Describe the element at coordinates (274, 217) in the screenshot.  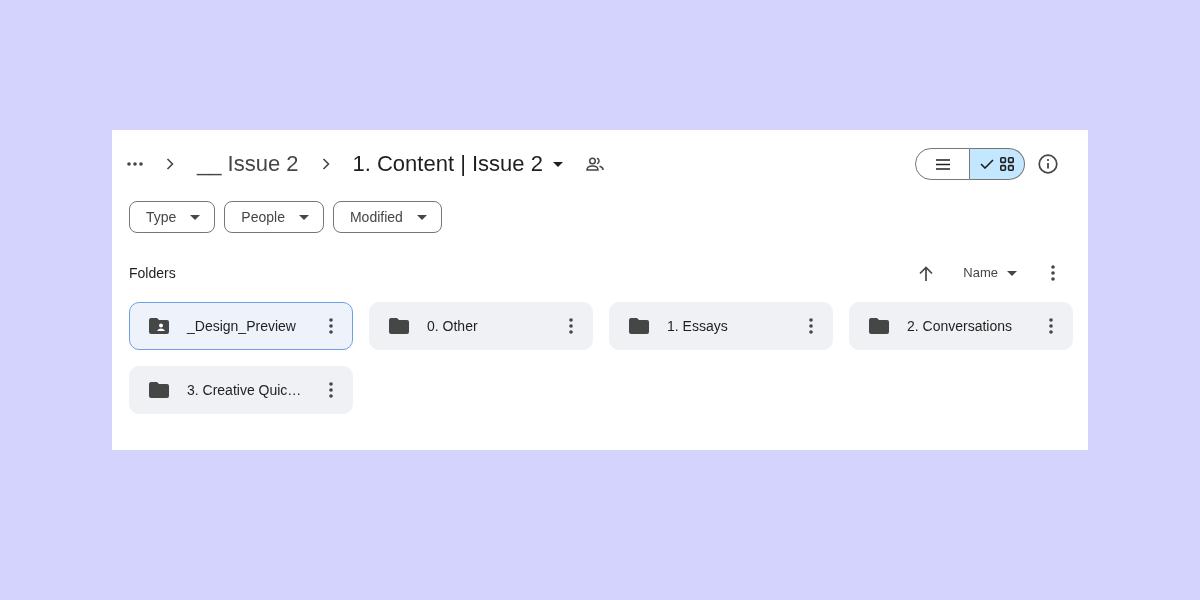
I see `filter-dropdown: People` at that location.